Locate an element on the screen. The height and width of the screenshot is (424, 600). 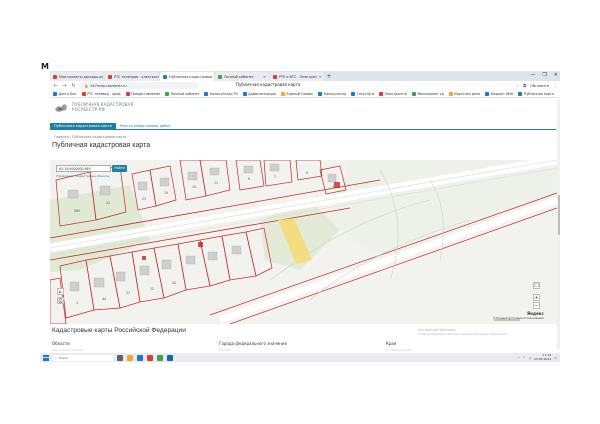
parcel-number-label: 32 is located at coordinates (174, 283).